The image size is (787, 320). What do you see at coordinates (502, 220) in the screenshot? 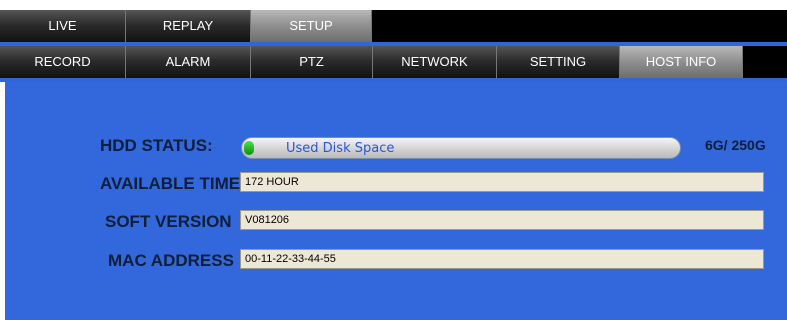
I see `soft-version-field: V081206` at bounding box center [502, 220].